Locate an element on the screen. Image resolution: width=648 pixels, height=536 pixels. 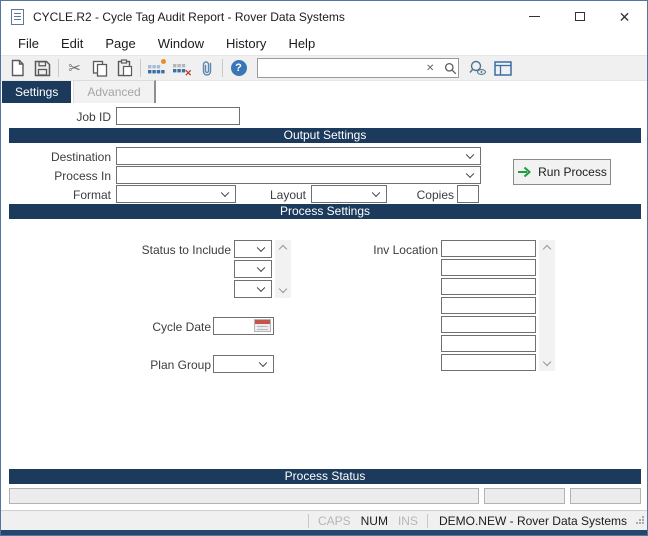
find-record-button is located at coordinates (477, 68).